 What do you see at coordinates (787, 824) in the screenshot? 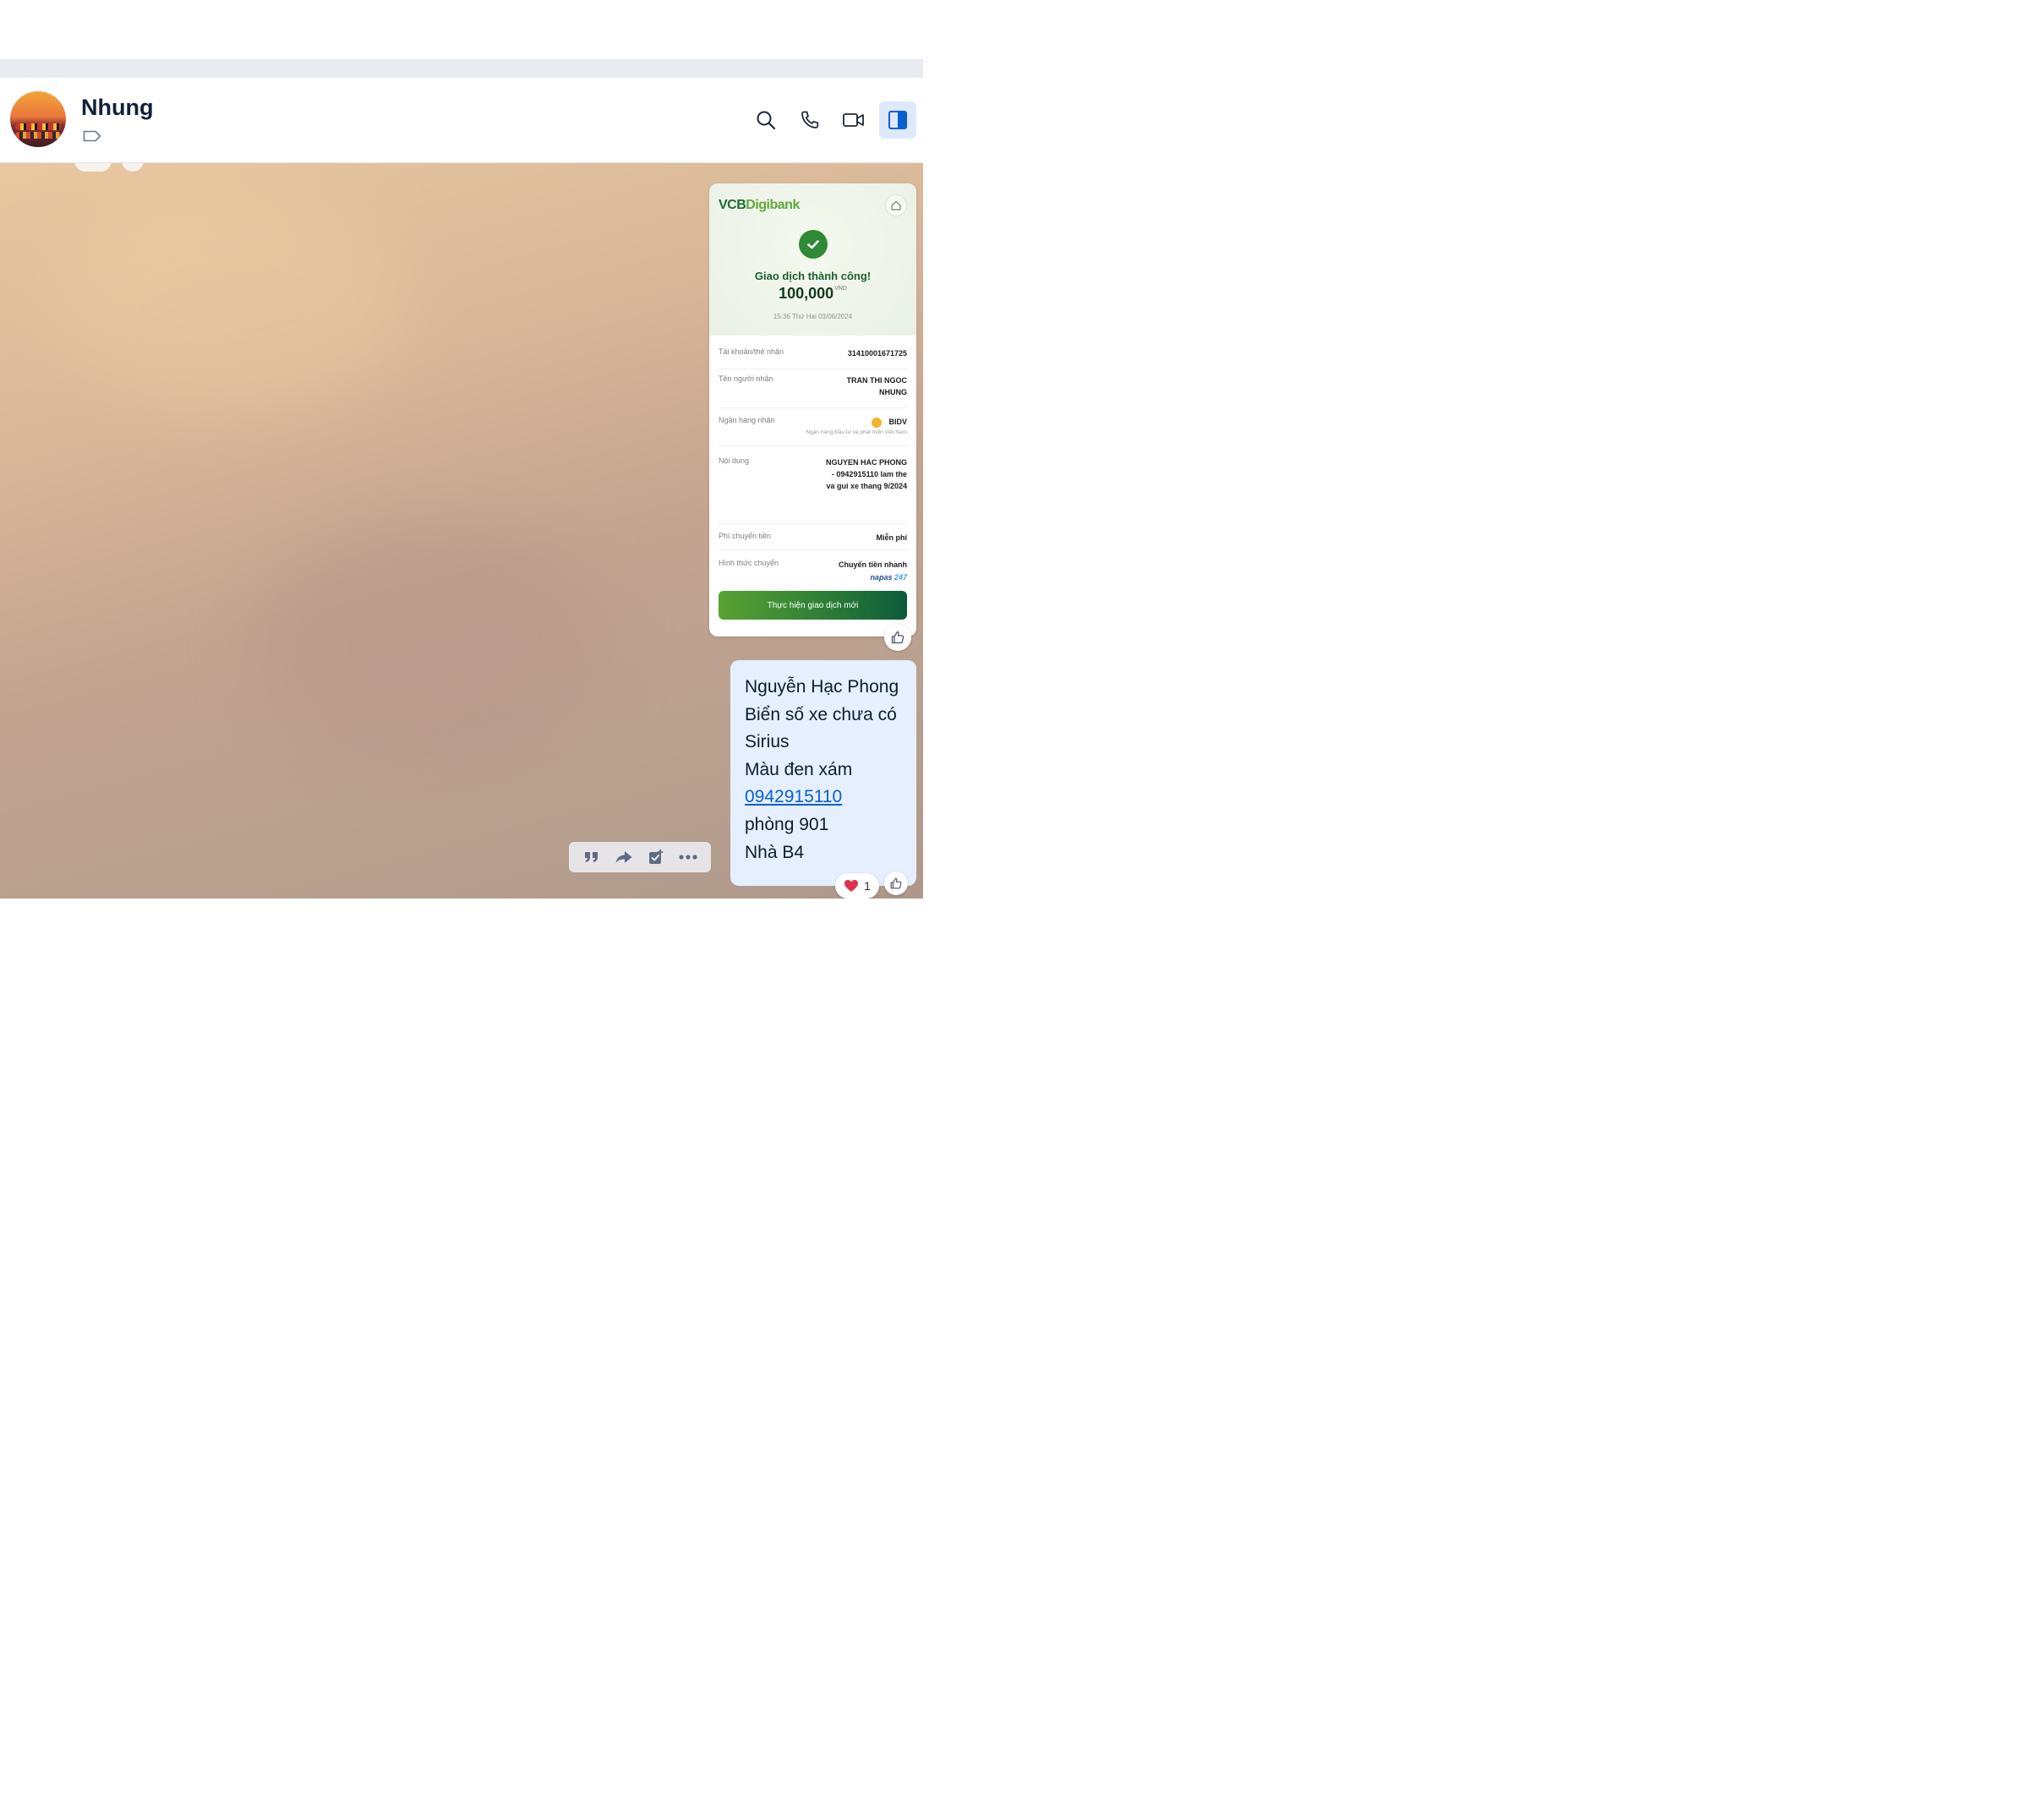
I see `message-line: phòng 901` at bounding box center [787, 824].